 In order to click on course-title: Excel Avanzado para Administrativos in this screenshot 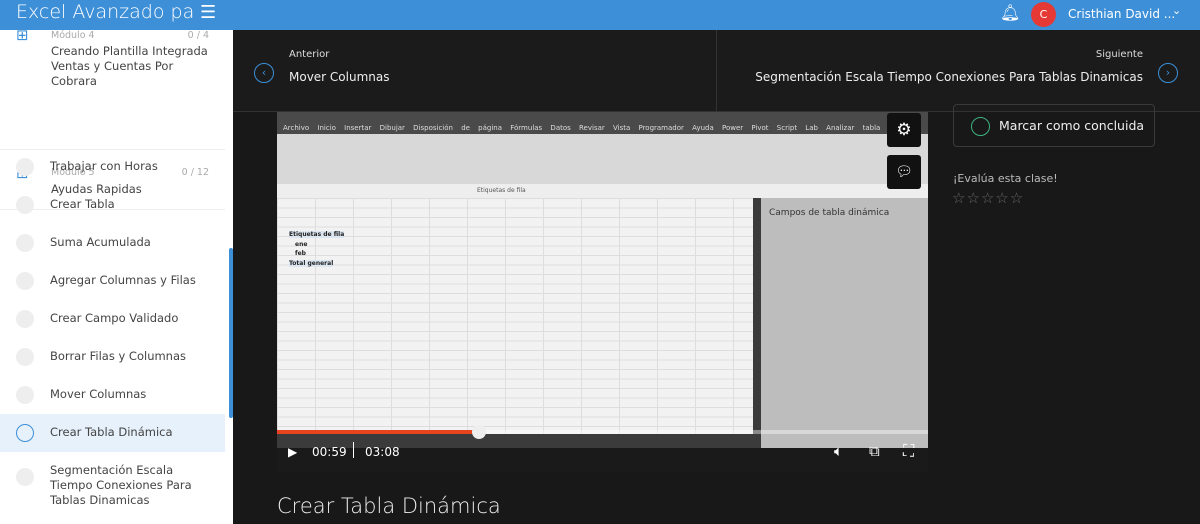, I will do `click(105, 12)`.